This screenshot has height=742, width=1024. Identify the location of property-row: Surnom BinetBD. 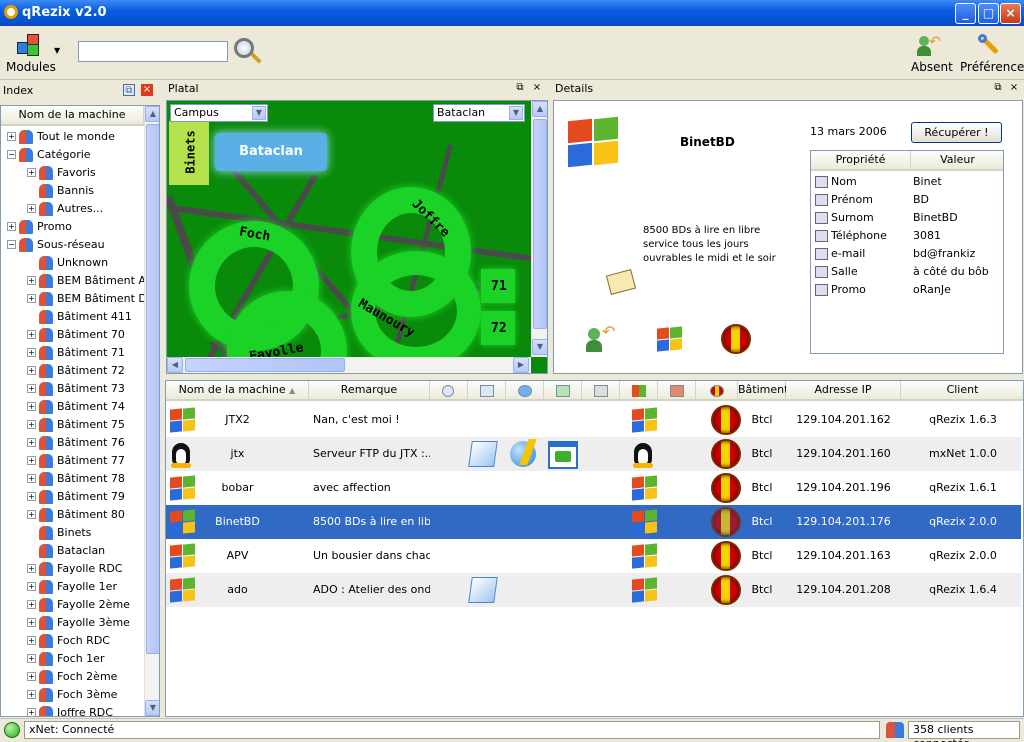
(906, 218).